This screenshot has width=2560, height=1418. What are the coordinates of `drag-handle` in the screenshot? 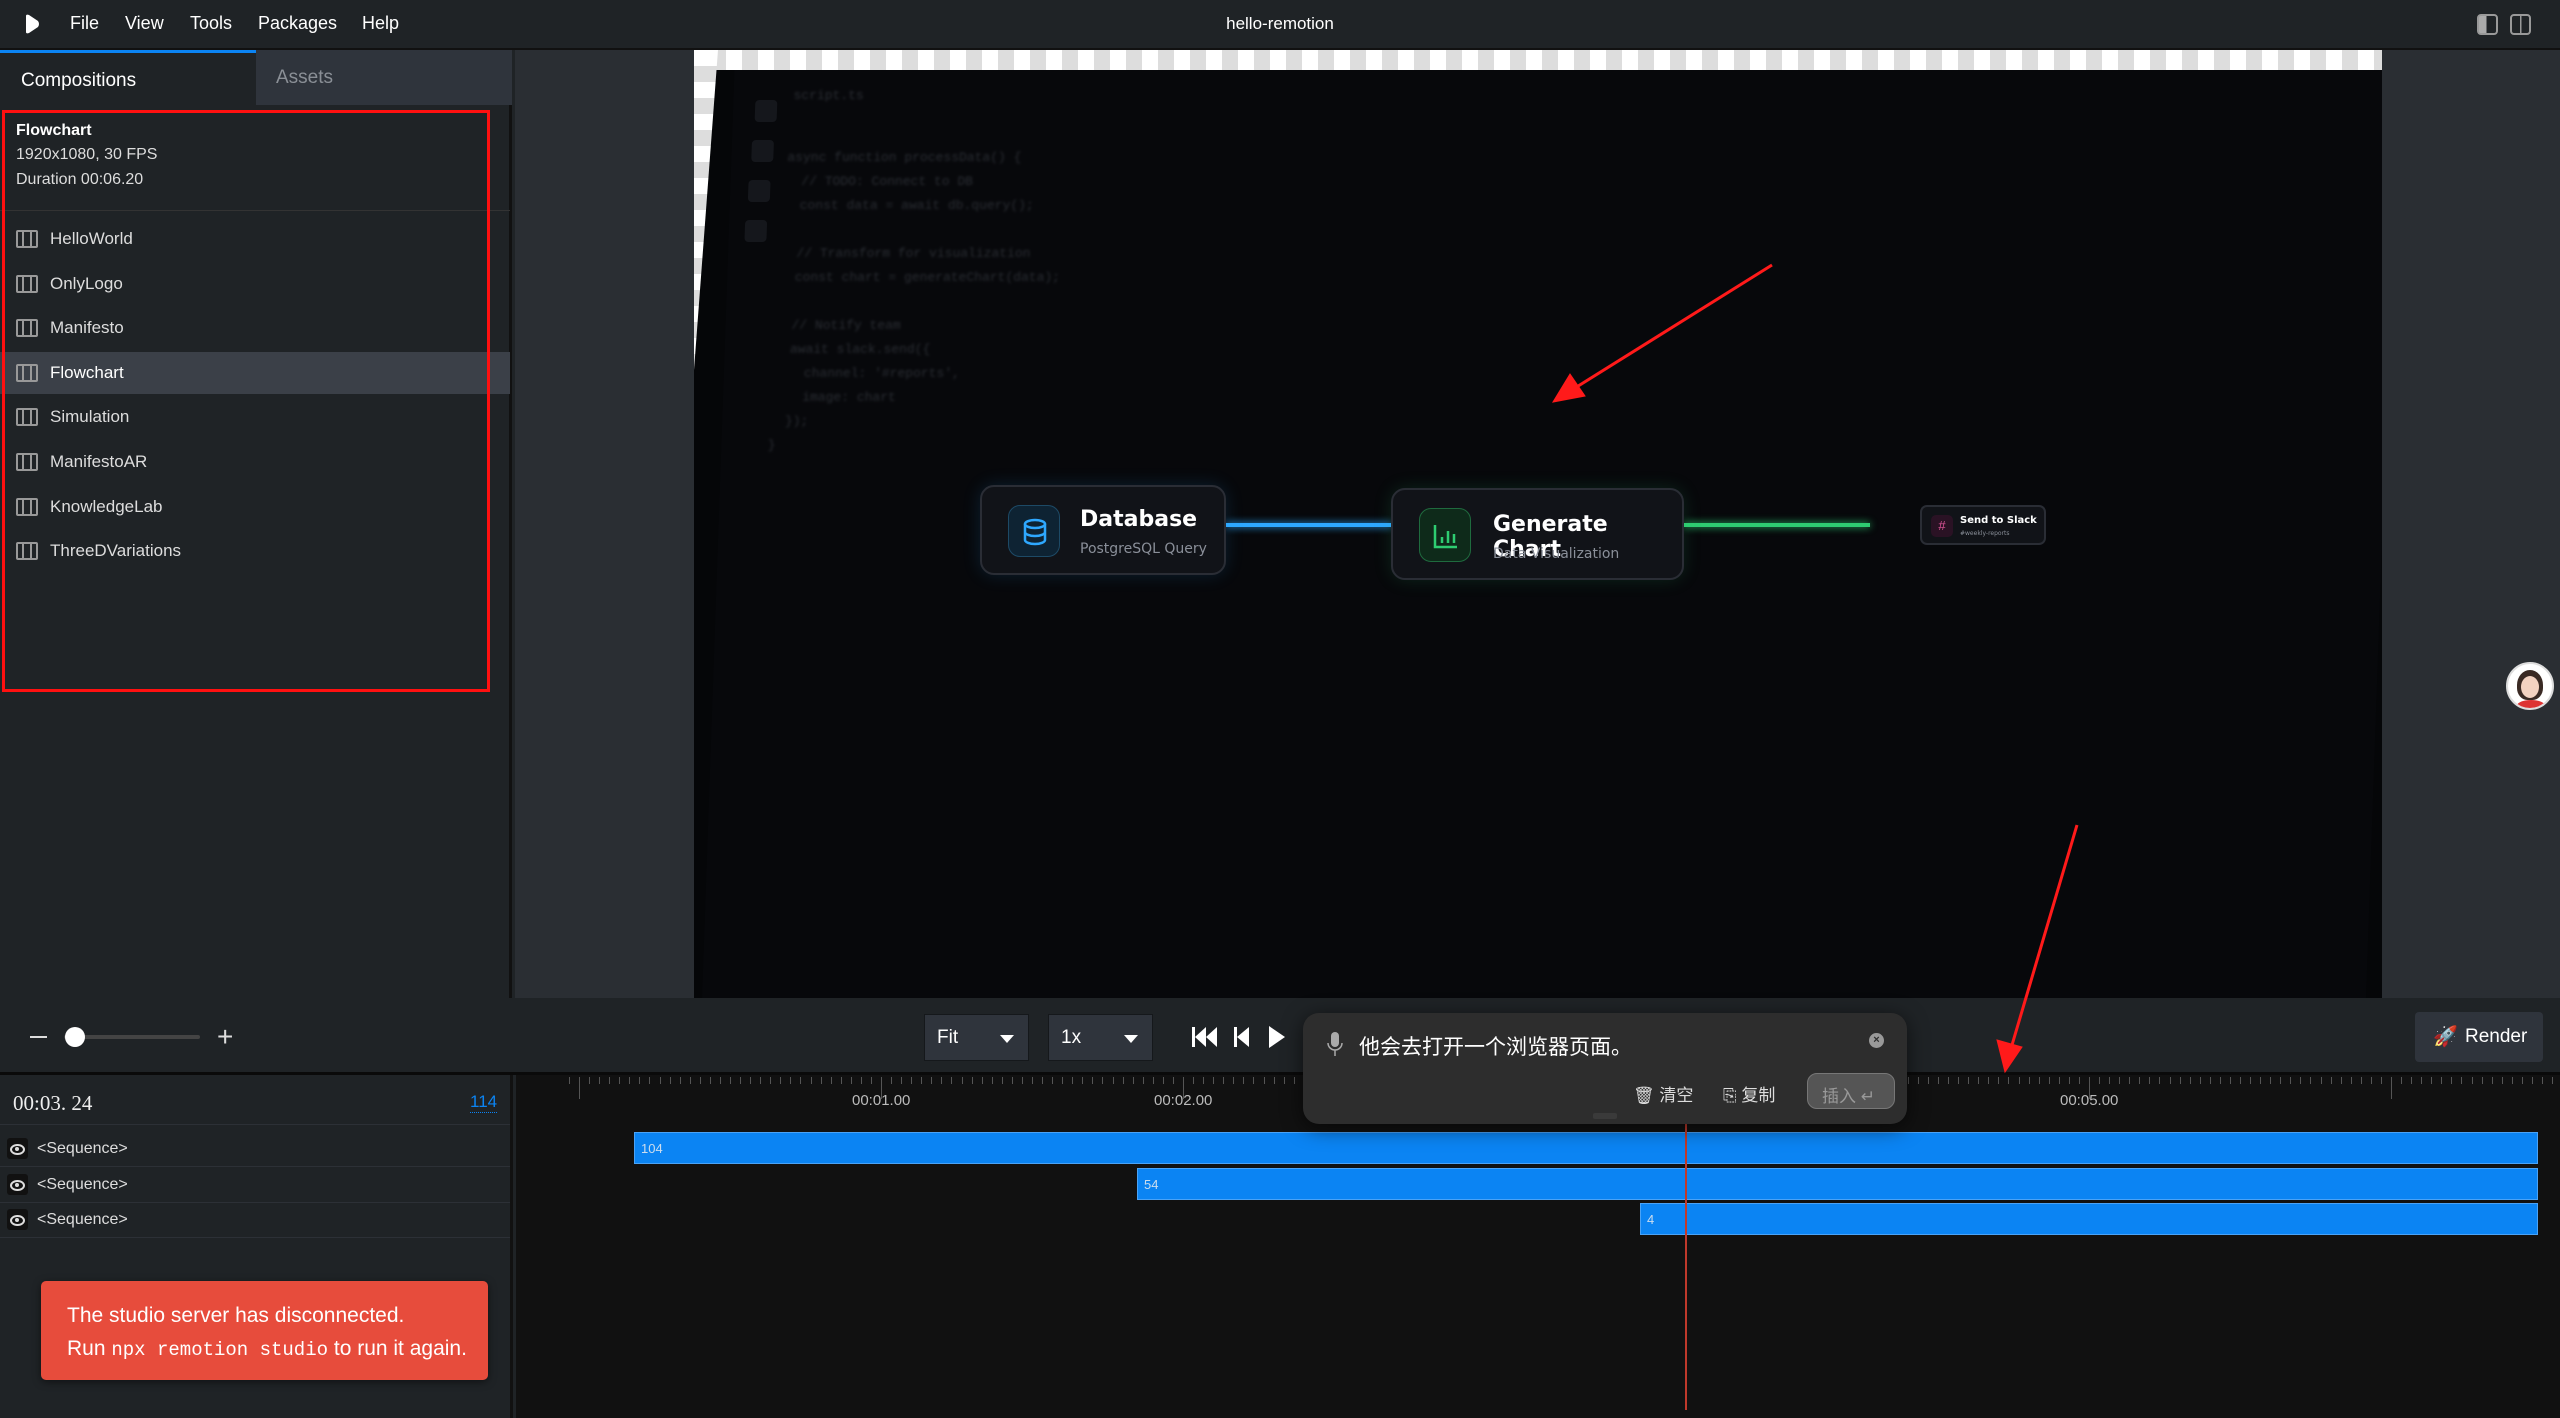 It's located at (1605, 1116).